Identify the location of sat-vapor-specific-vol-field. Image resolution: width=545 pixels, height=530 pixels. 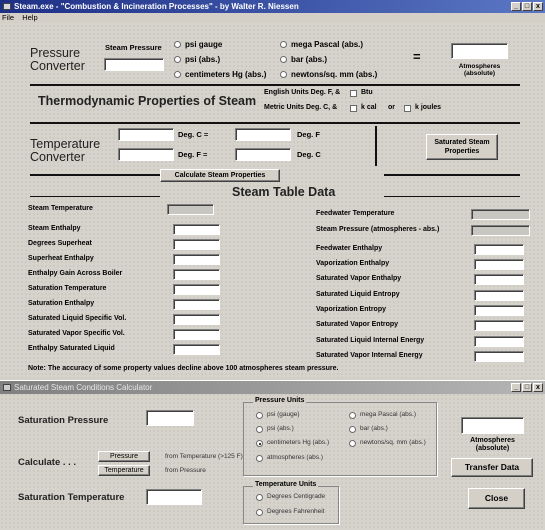
(196, 334).